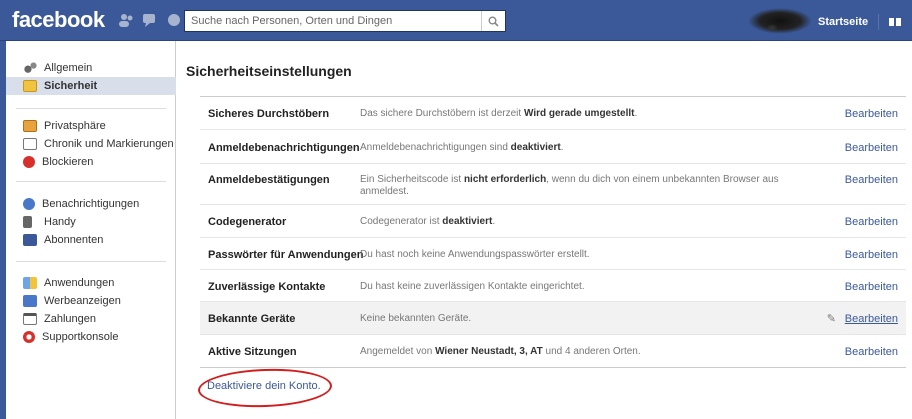 This screenshot has height=419, width=912. I want to click on page-title: Sicherheitseinstellungen, so click(269, 71).